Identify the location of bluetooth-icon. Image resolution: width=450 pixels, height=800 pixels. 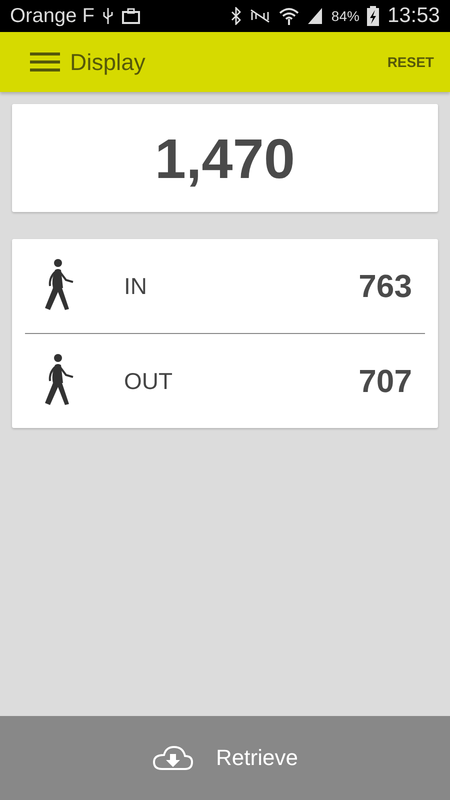
(236, 16).